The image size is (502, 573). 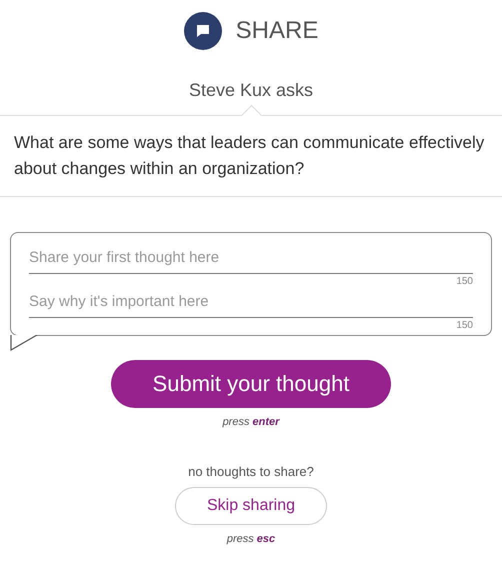 I want to click on share-title: SHARE, so click(x=277, y=31).